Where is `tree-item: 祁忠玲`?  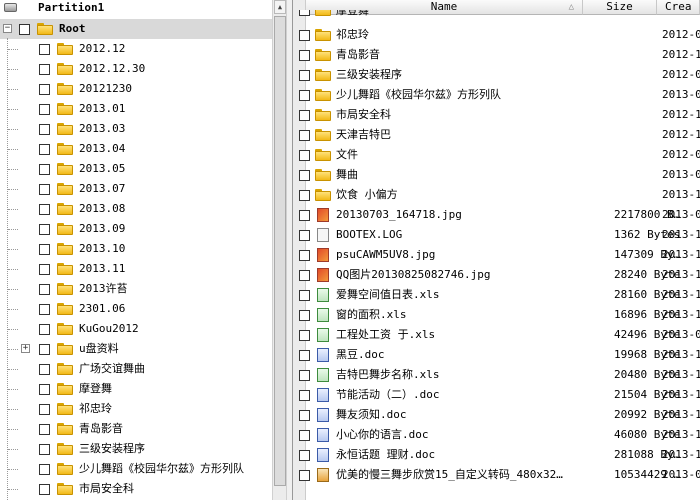
tree-item: 祁忠玲 is located at coordinates (136, 409).